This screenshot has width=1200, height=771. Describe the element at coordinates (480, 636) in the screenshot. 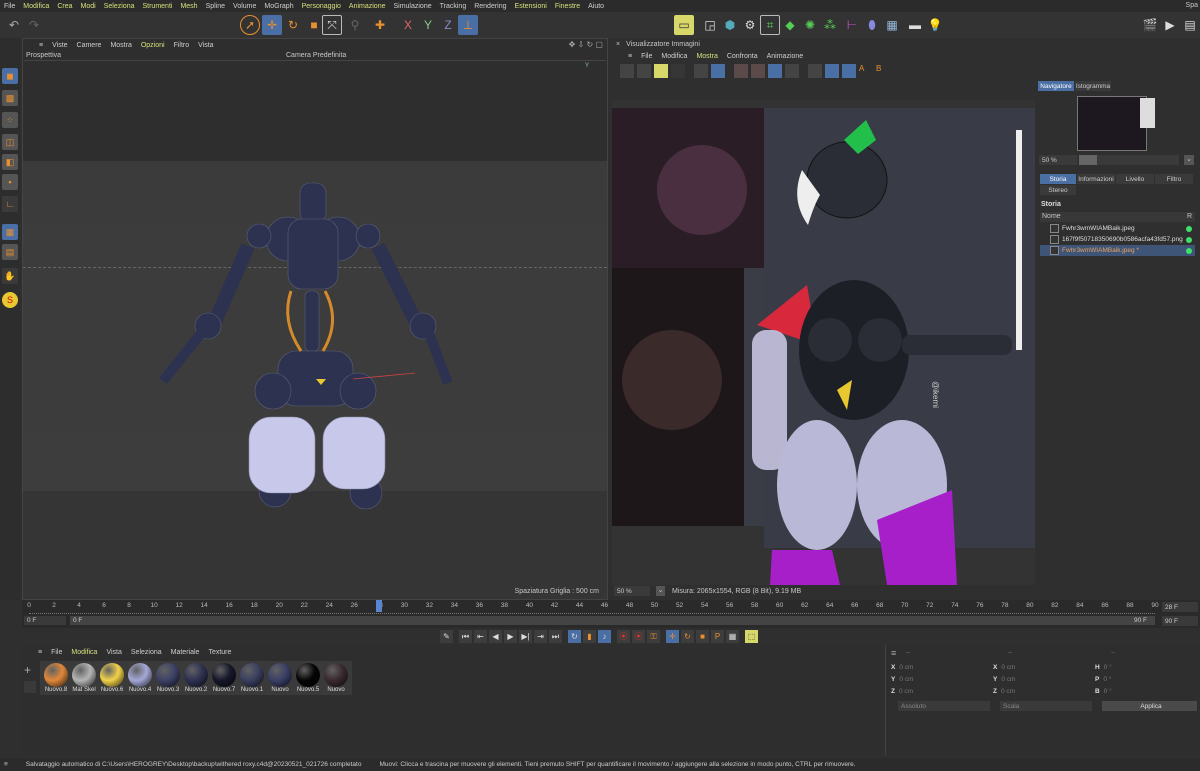

I see `prev-key-icon: ⇤` at that location.